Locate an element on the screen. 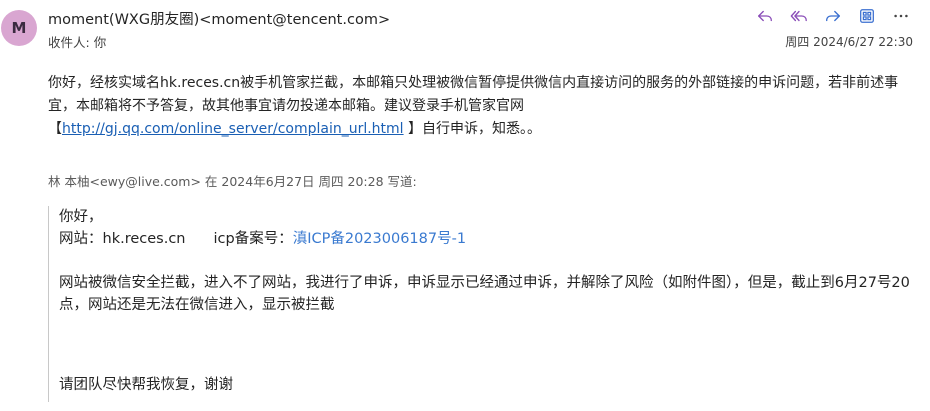  reply-button is located at coordinates (765, 16).